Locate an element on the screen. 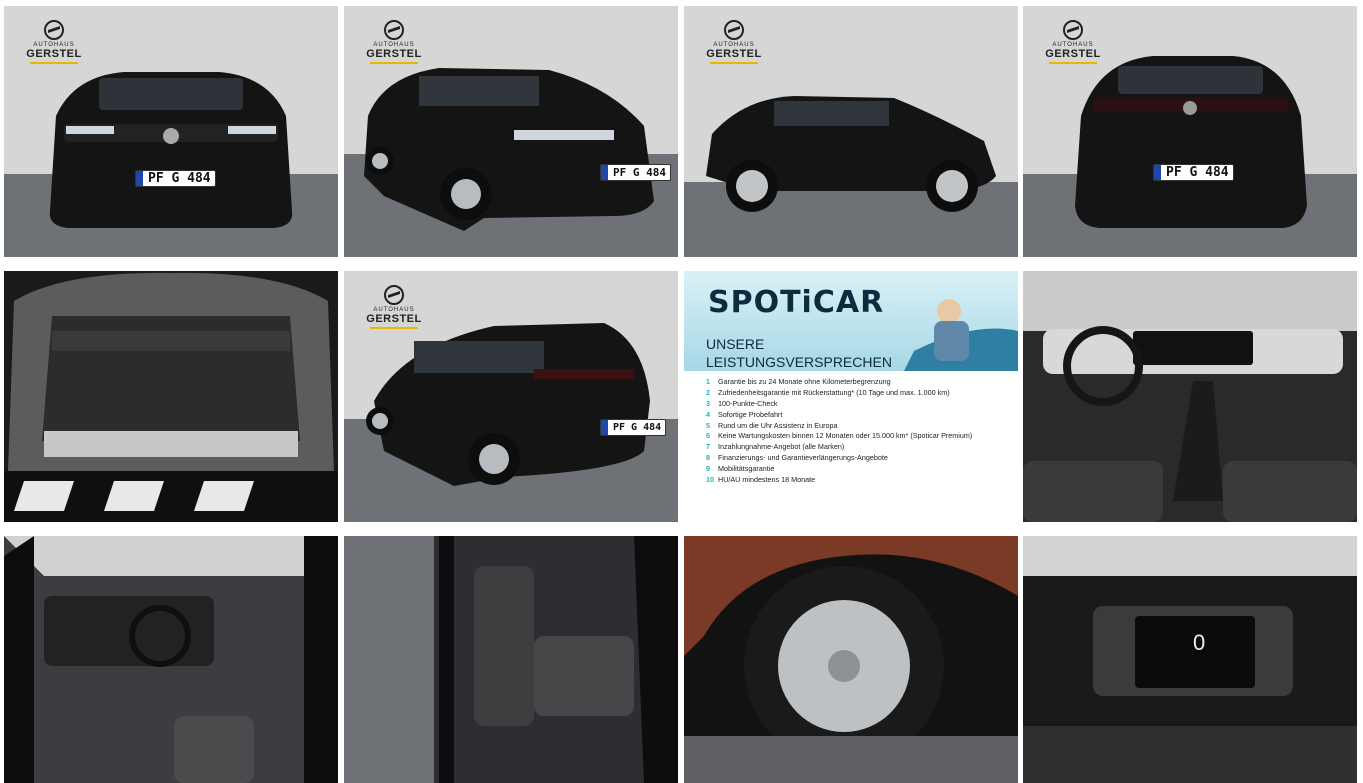  gallery-image-front: AUTOHAUS GERSTEL PF G 484 is located at coordinates (171, 131).